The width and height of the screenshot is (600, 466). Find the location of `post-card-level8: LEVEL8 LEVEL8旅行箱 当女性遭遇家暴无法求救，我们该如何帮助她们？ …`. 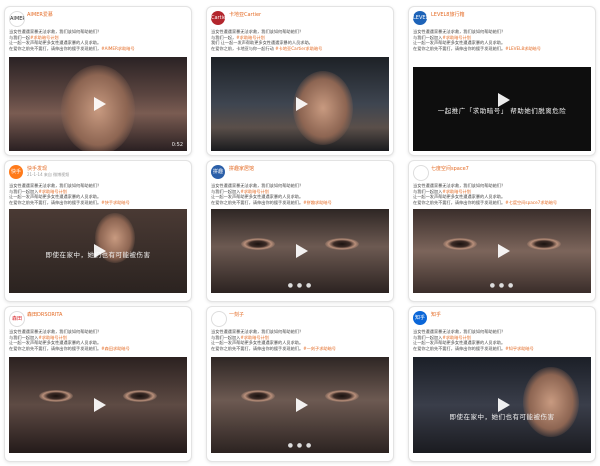

post-card-level8: LEVEL8 LEVEL8旅行箱 当女性遭遇家暴无法求救，我们该如何帮助她们？ … is located at coordinates (502, 81).